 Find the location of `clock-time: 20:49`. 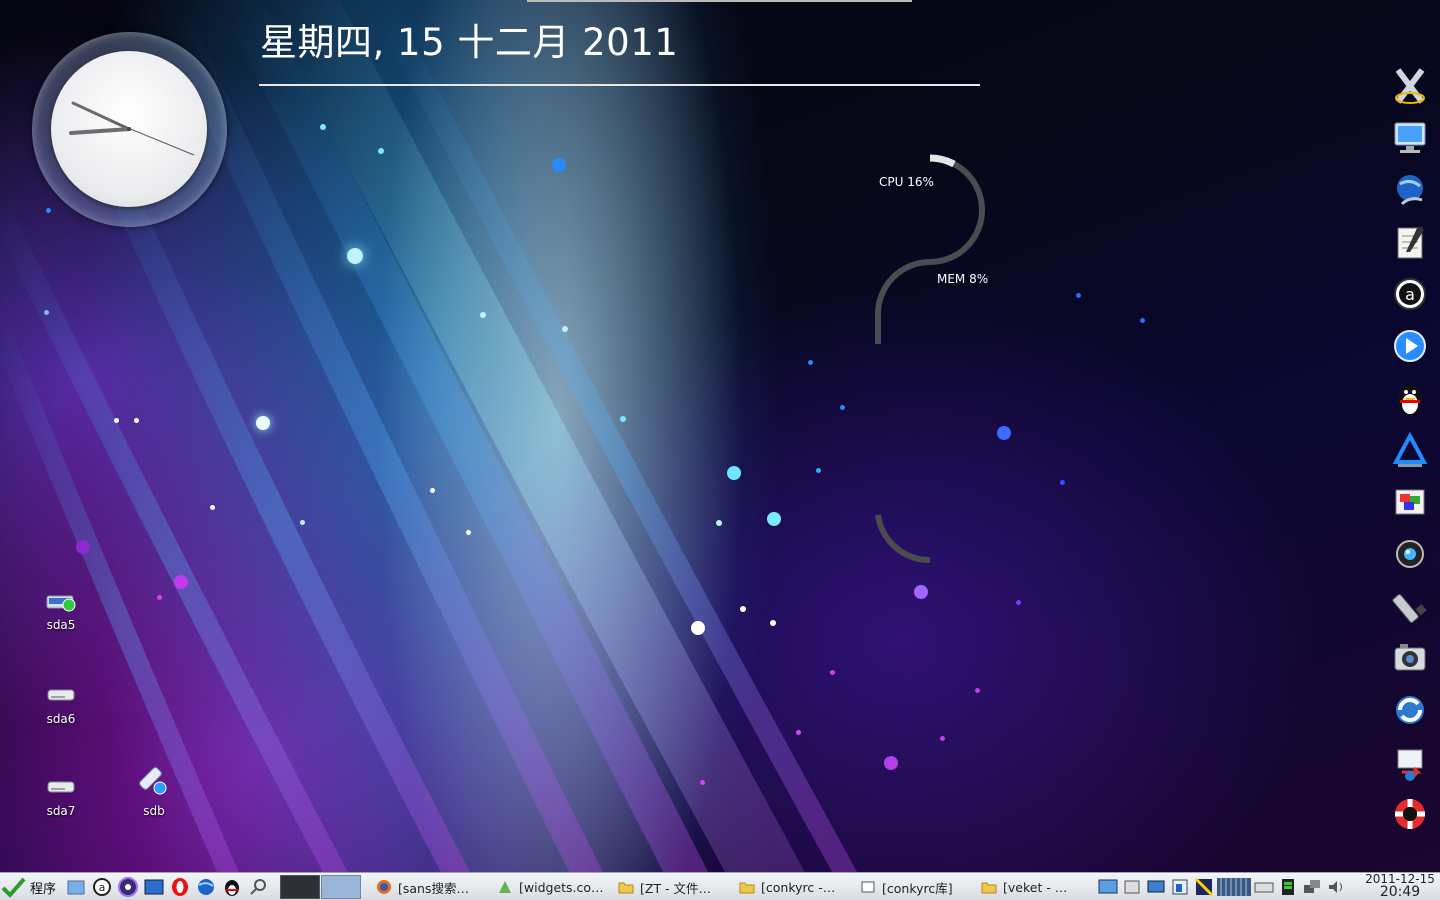

clock-time: 20:49 is located at coordinates (1400, 892).